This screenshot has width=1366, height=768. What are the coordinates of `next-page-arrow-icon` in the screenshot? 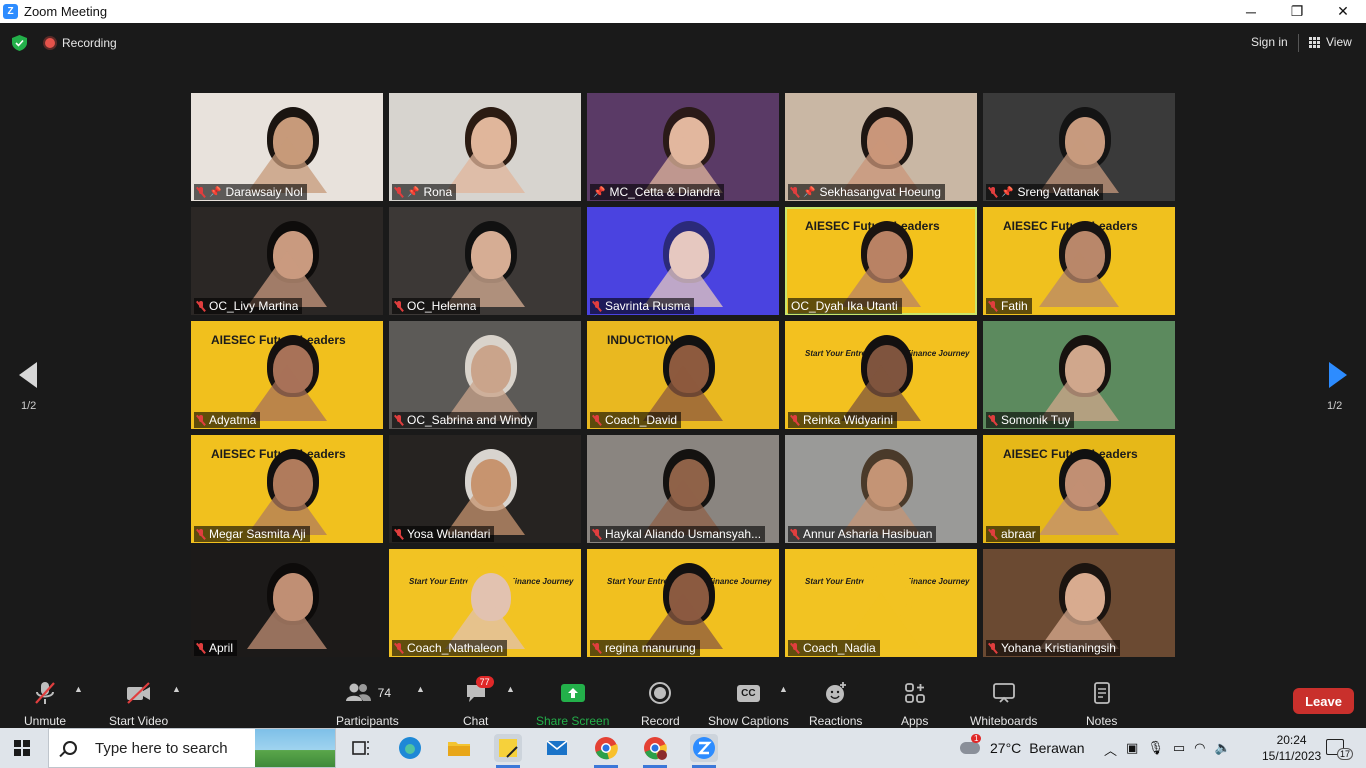 It's located at (1338, 375).